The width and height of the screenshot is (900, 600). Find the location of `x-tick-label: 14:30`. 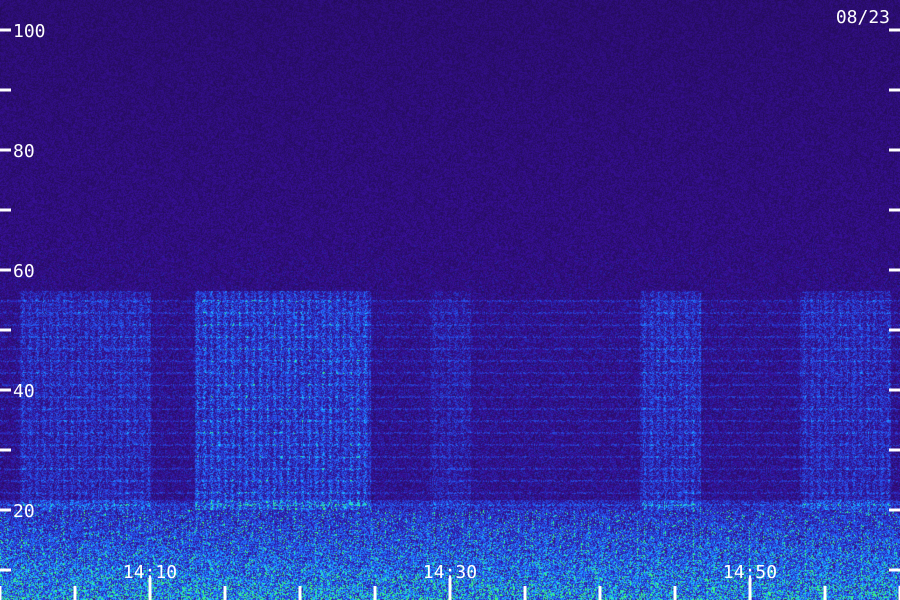

x-tick-label: 14:30 is located at coordinates (450, 572).